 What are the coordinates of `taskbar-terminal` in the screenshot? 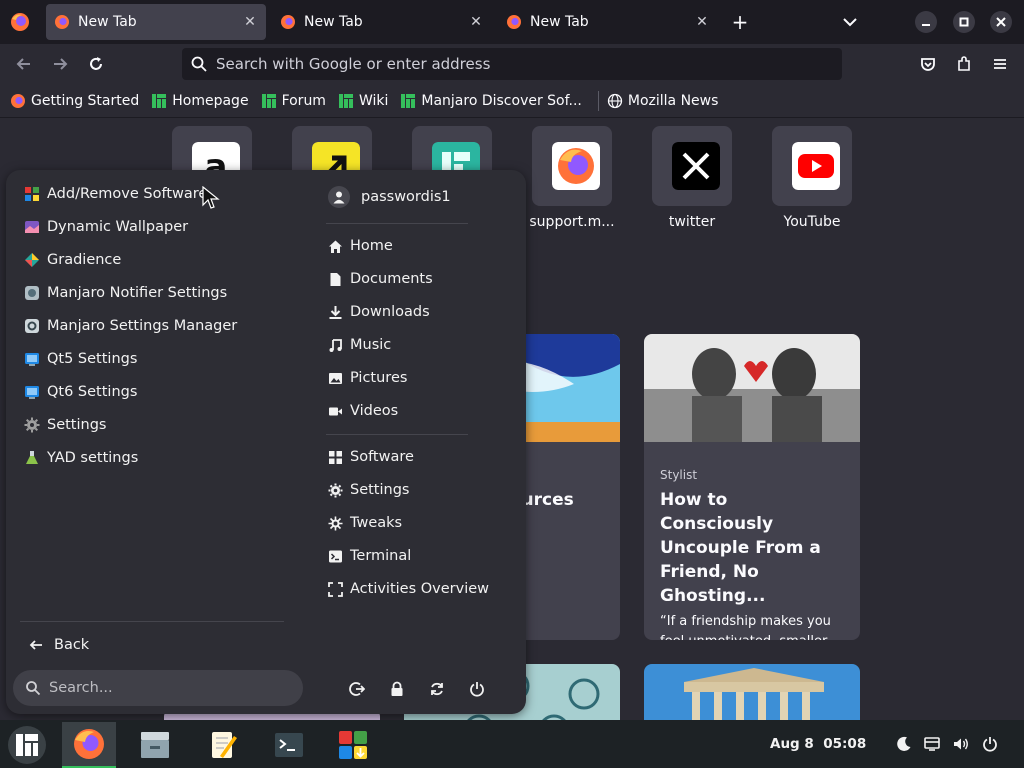 It's located at (289, 745).